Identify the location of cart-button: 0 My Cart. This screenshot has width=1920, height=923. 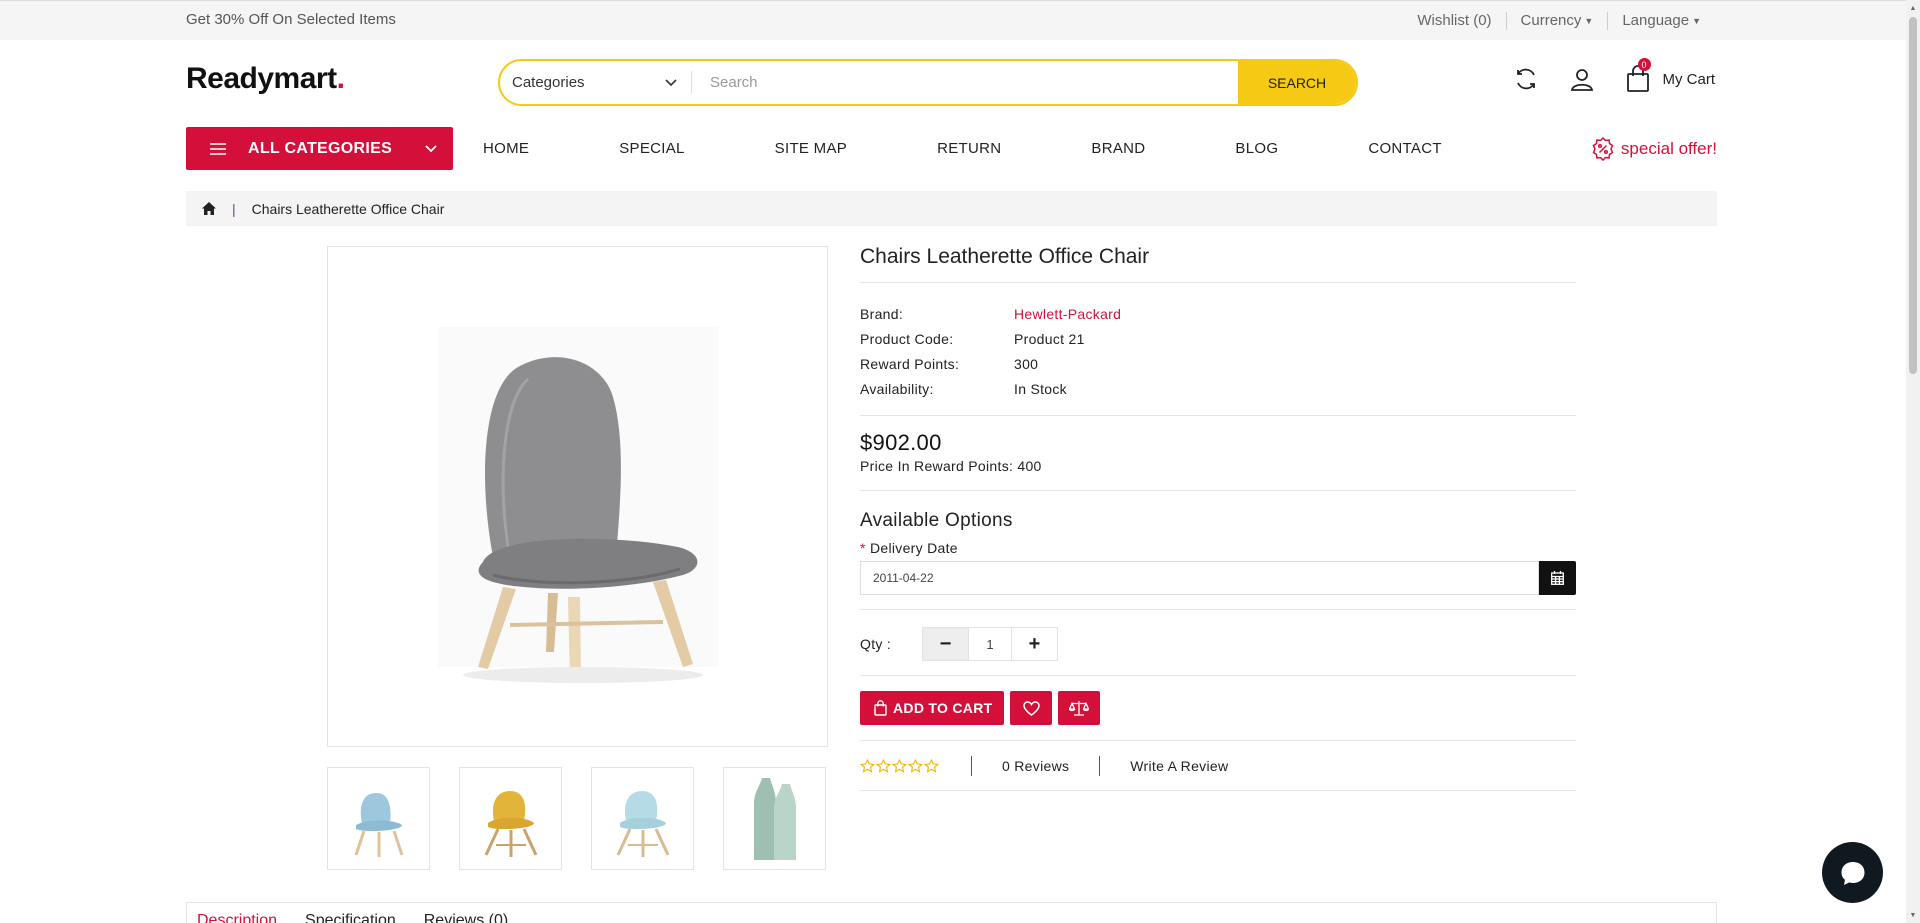
(1669, 76).